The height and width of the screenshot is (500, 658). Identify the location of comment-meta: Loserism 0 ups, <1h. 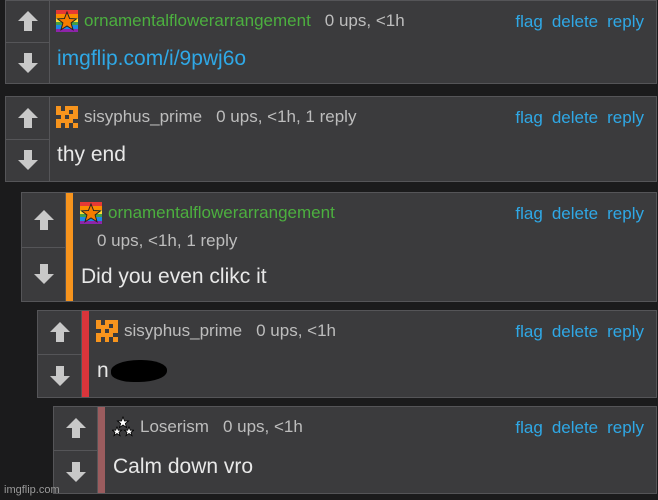
(207, 427).